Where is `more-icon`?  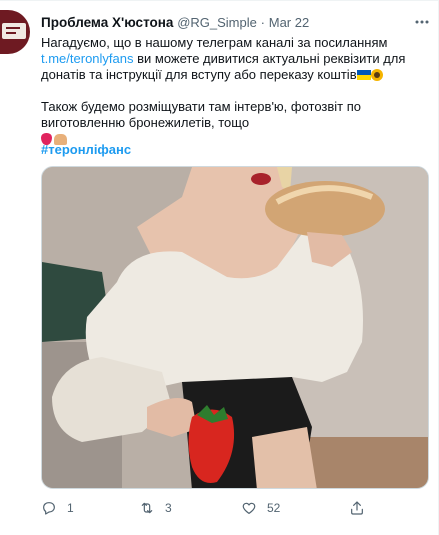 more-icon is located at coordinates (422, 24).